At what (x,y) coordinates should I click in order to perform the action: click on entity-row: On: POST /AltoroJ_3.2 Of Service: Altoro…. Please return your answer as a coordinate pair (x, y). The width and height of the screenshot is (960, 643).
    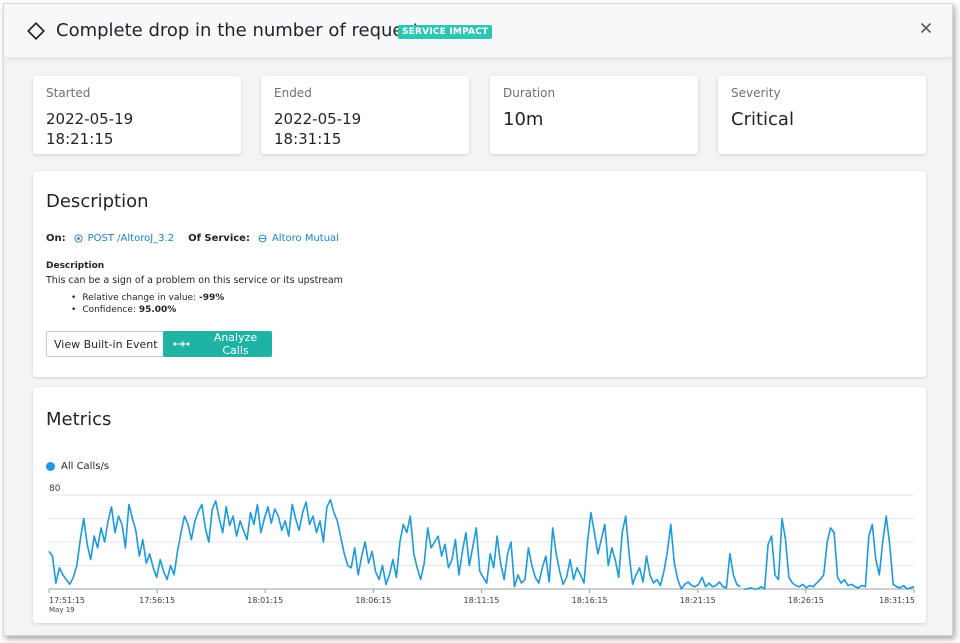
    Looking at the image, I should click on (192, 238).